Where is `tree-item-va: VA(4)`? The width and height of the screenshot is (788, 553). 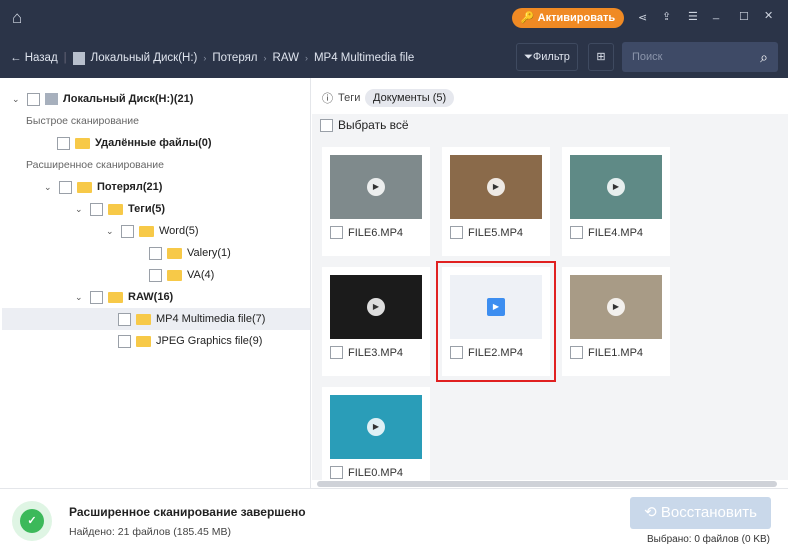 tree-item-va: VA(4) is located at coordinates (181, 275).